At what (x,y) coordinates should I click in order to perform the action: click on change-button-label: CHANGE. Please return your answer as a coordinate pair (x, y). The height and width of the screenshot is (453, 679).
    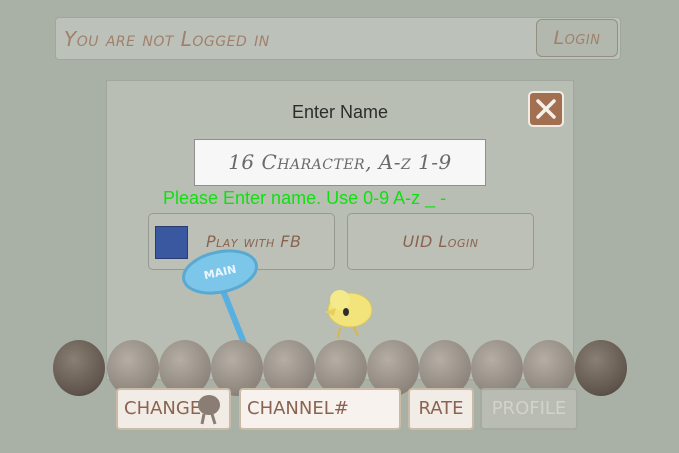
    Looking at the image, I should click on (163, 408).